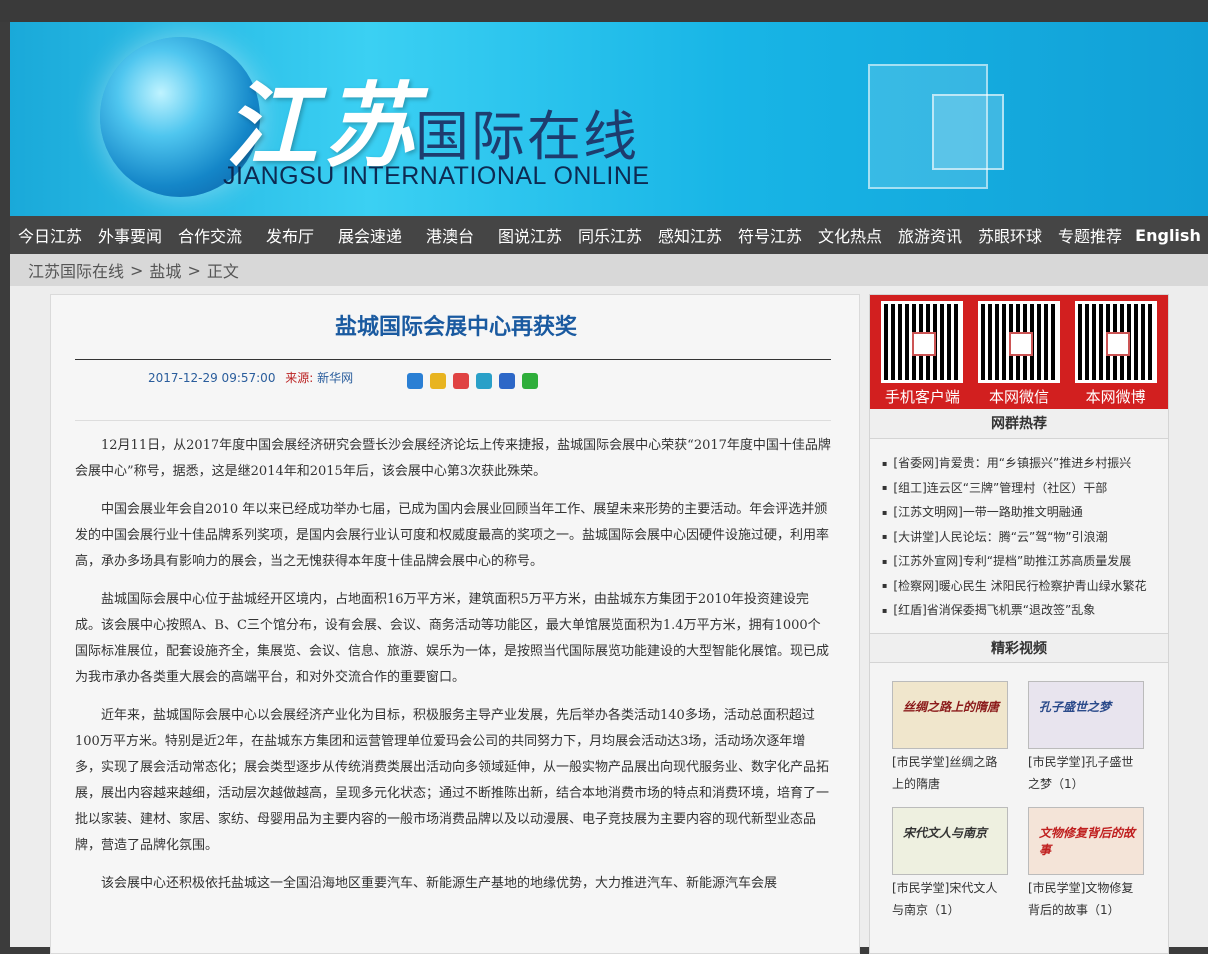 Image resolution: width=1208 pixels, height=954 pixels. What do you see at coordinates (530, 381) in the screenshot?
I see `share-wechat-icon` at bounding box center [530, 381].